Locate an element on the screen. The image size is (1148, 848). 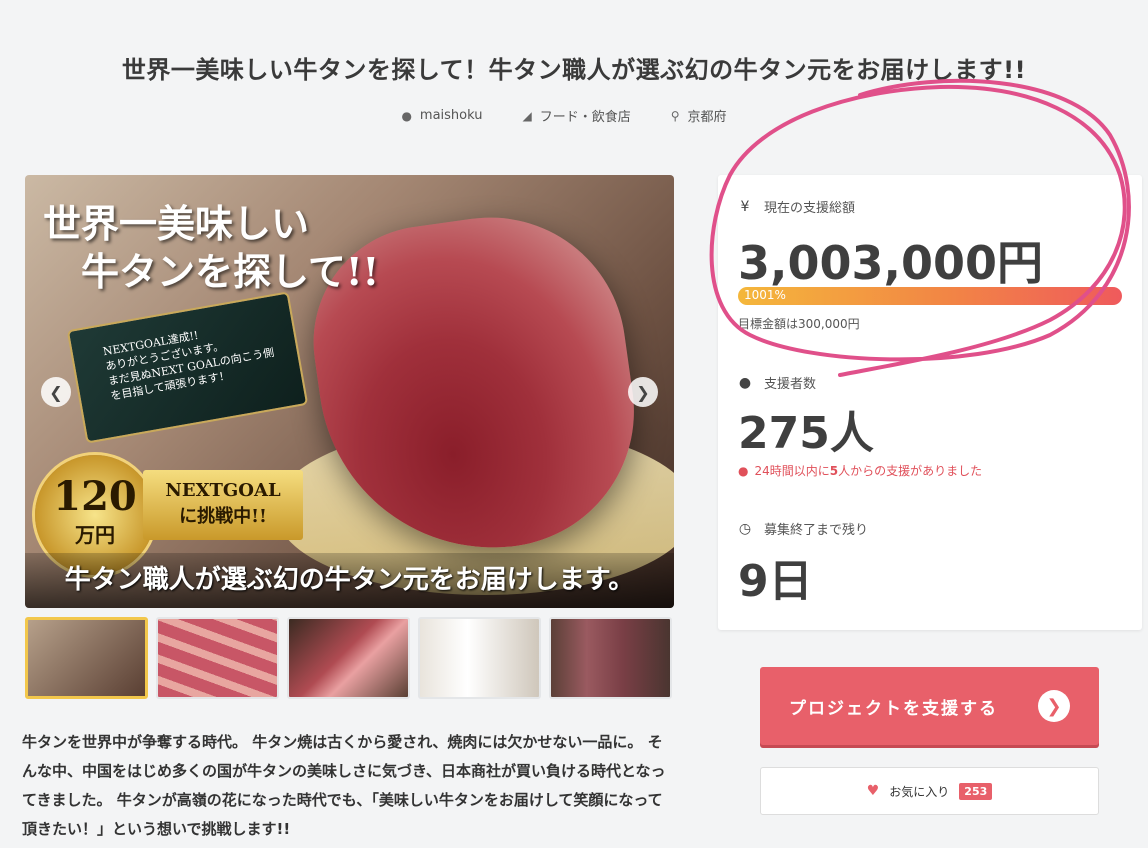
favorite-label: お気に入り is located at coordinates (919, 791).